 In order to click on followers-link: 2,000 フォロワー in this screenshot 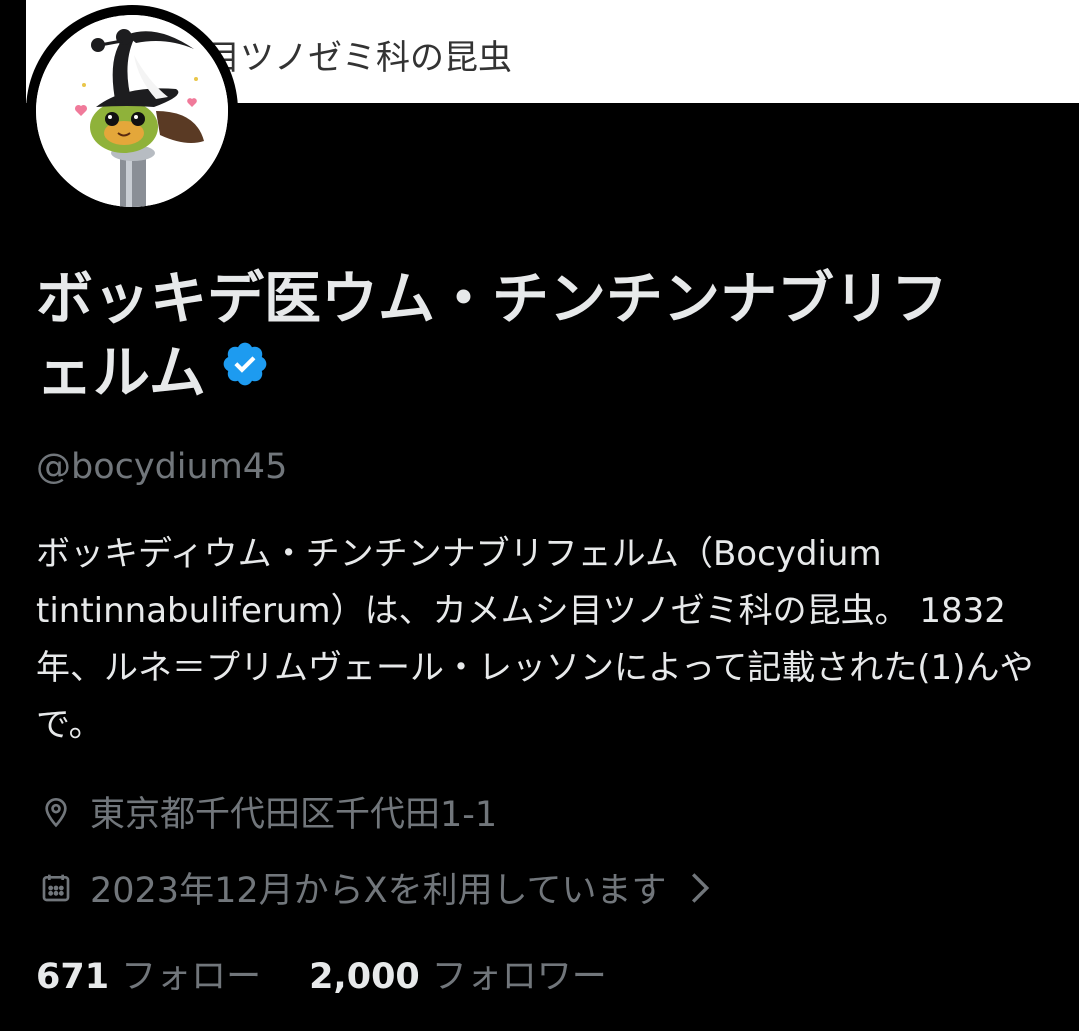, I will do `click(458, 973)`.